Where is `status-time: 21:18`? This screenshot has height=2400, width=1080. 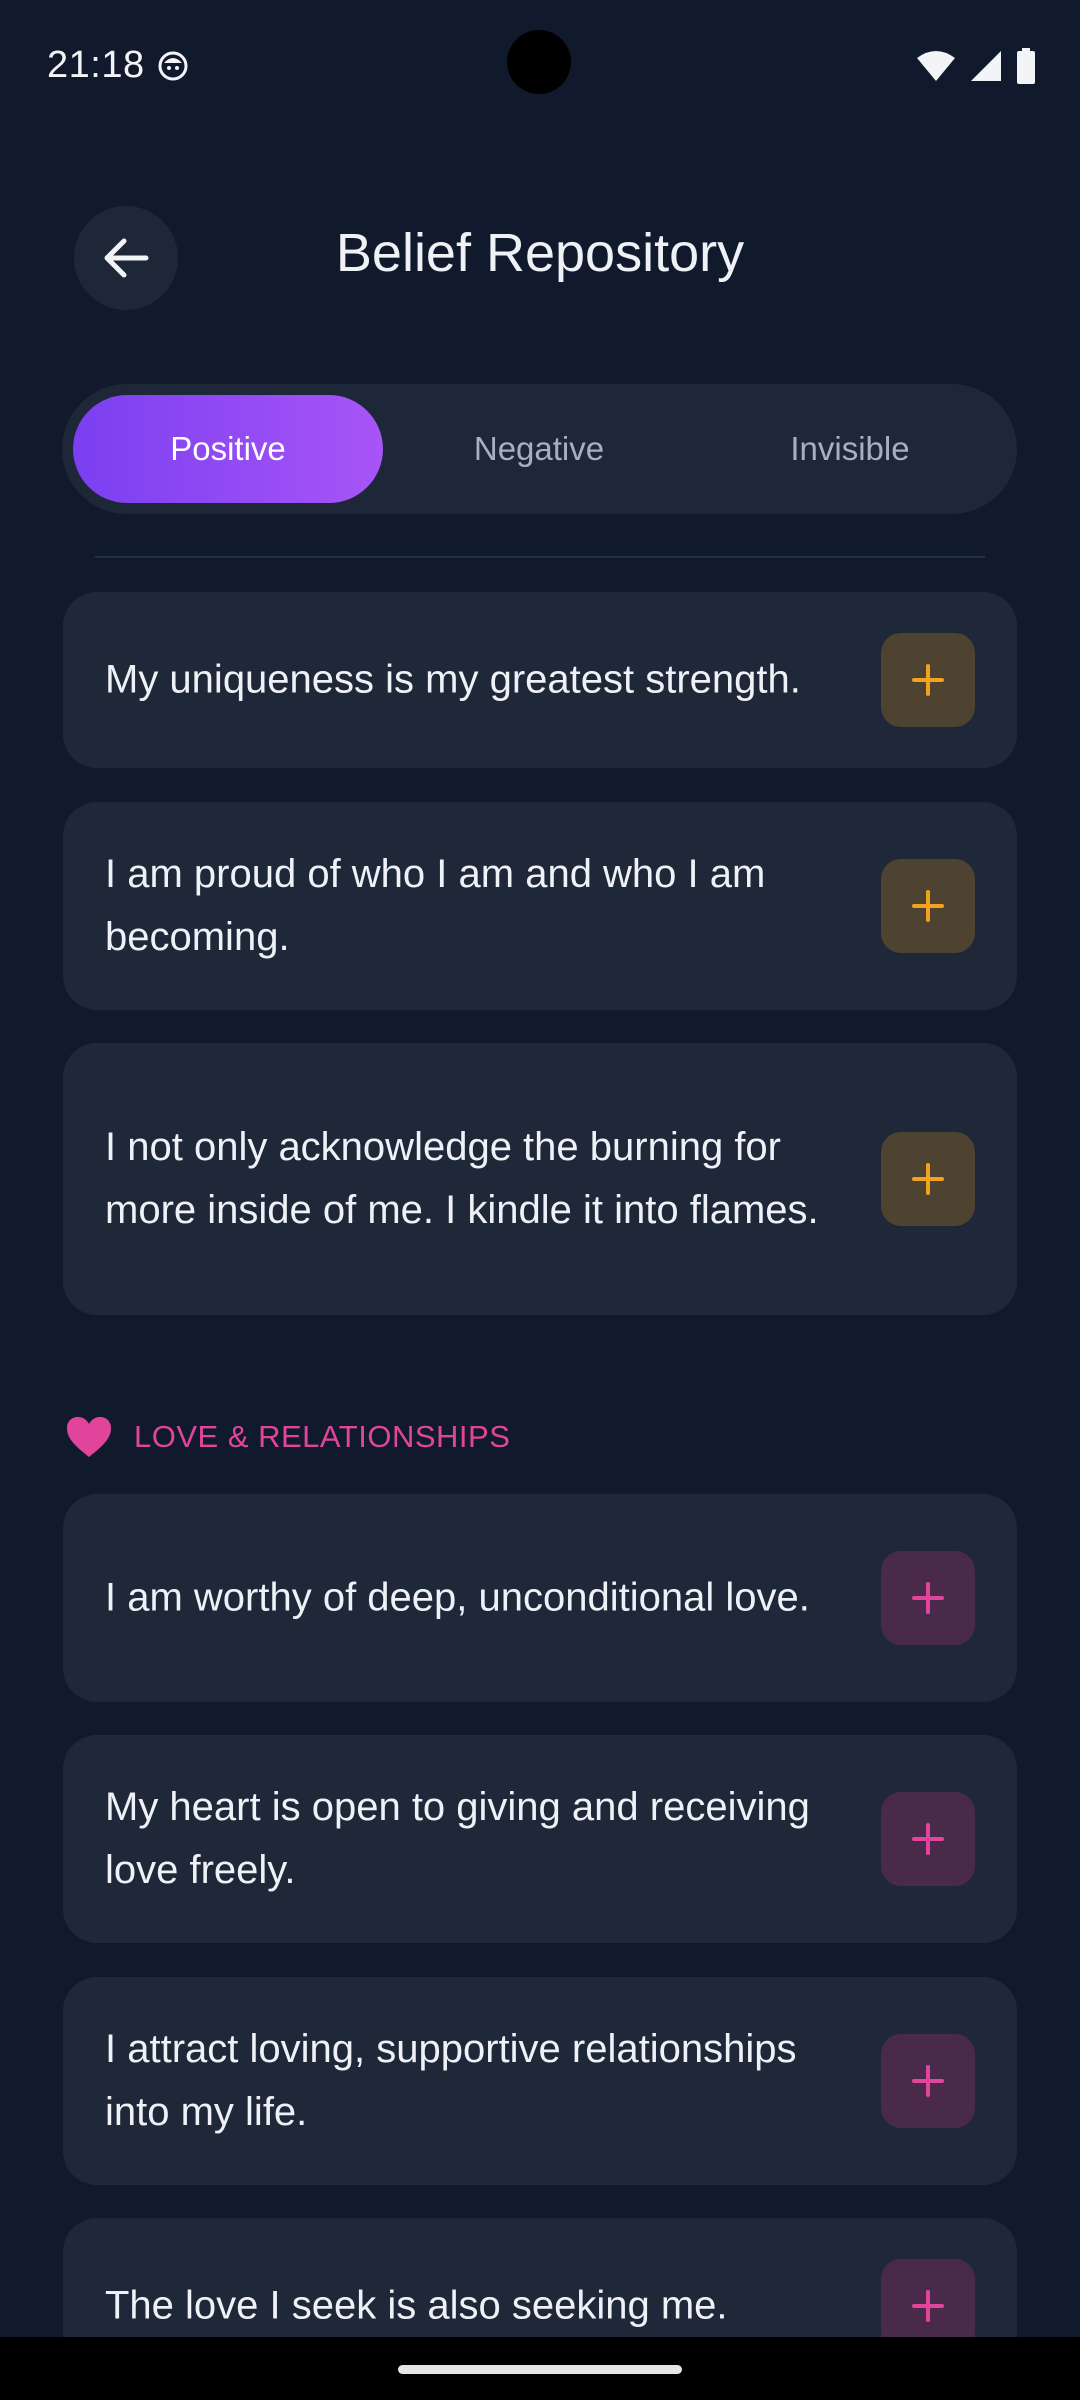
status-time: 21:18 is located at coordinates (96, 65).